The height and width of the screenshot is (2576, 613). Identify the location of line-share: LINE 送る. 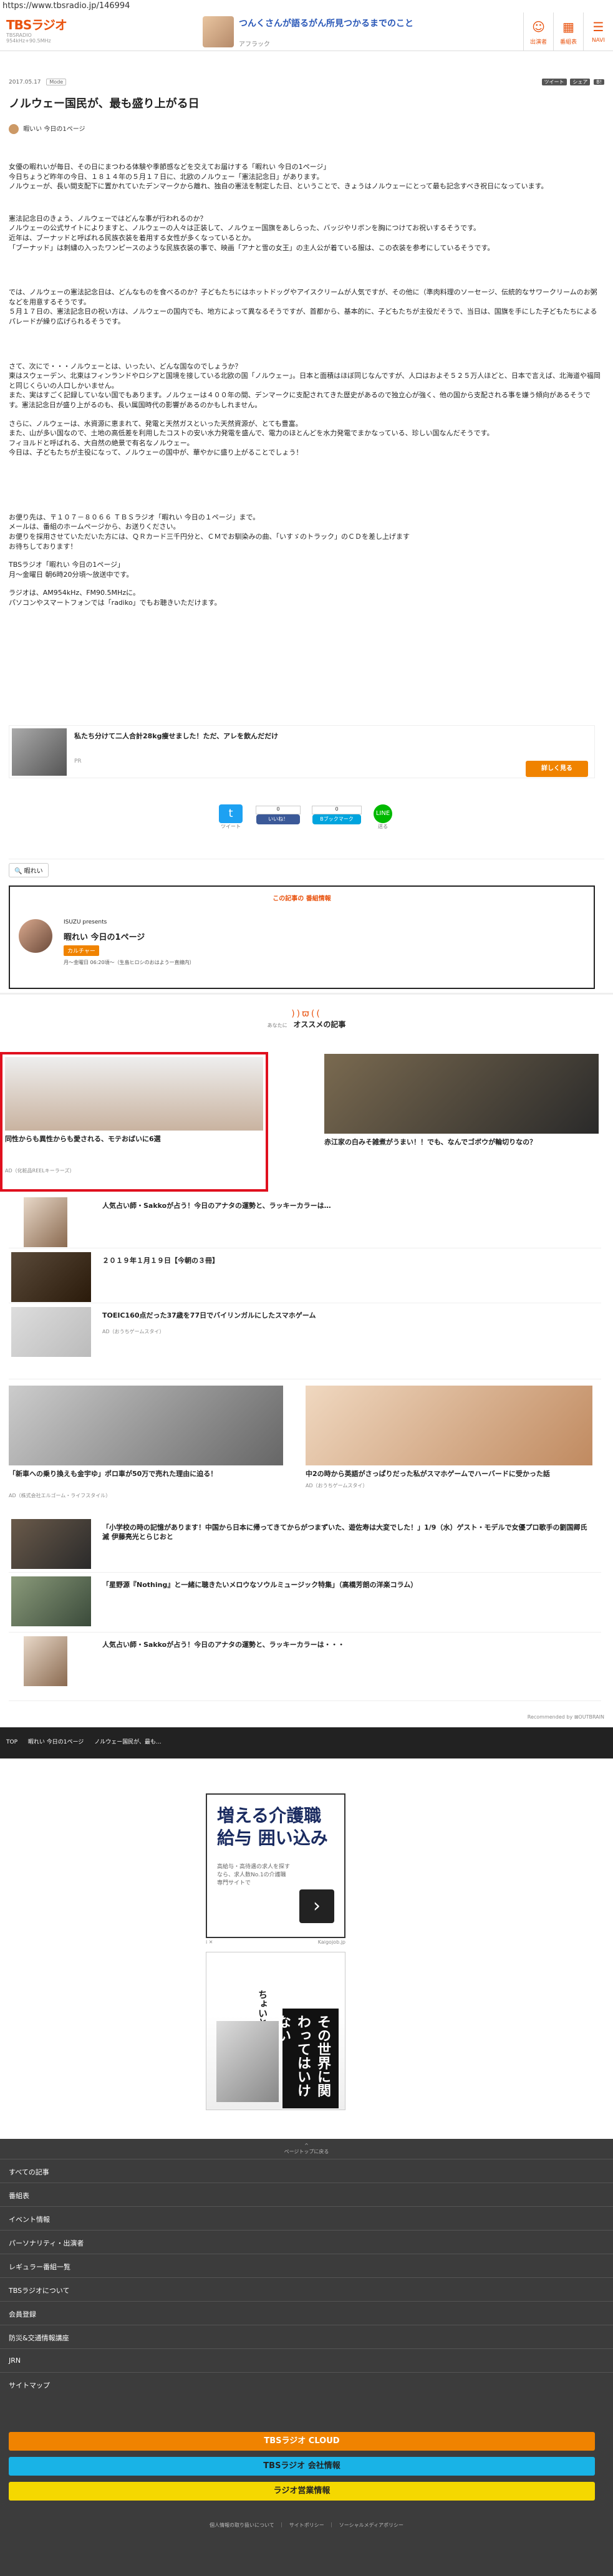
(382, 817).